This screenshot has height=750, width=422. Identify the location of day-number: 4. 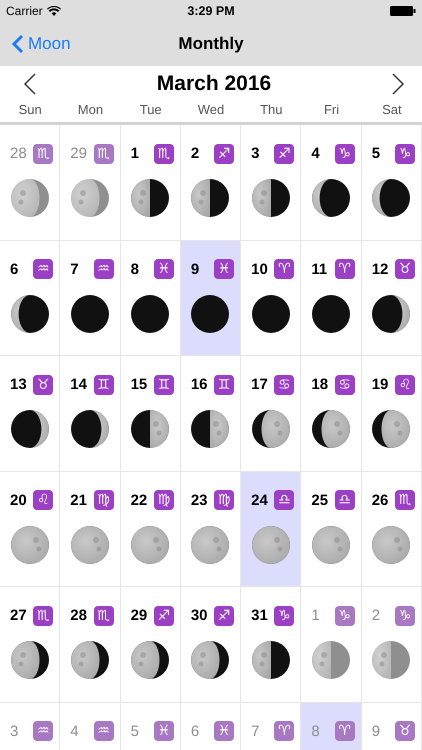
(74, 731).